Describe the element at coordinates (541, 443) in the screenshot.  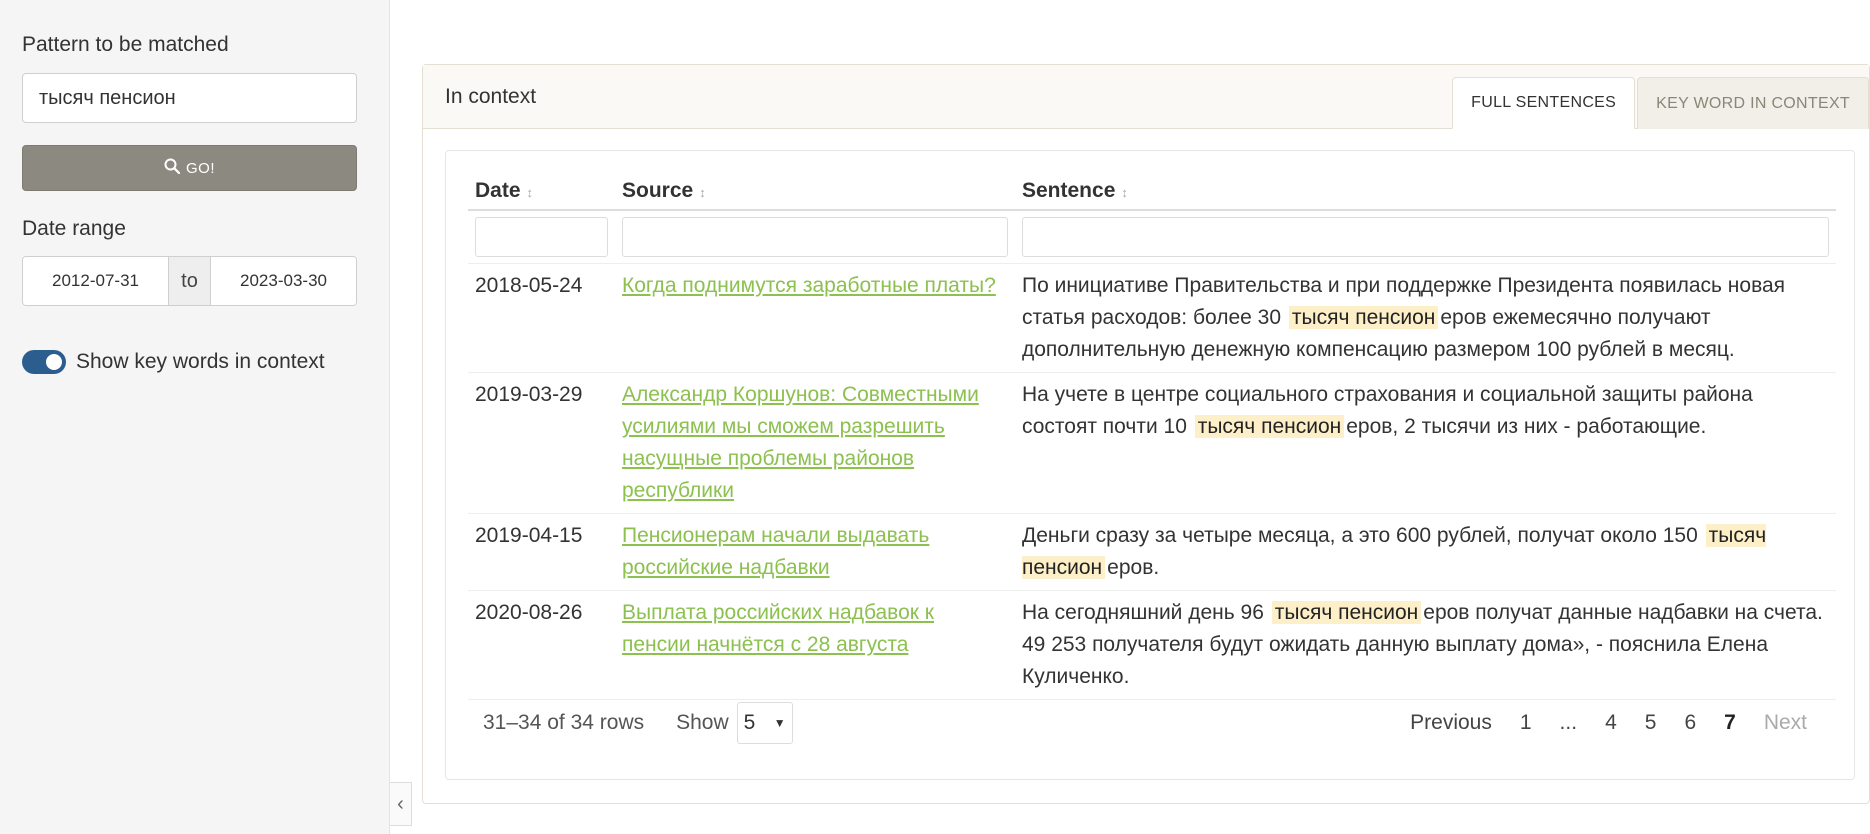
I see `row-date: 2019-03-29` at that location.